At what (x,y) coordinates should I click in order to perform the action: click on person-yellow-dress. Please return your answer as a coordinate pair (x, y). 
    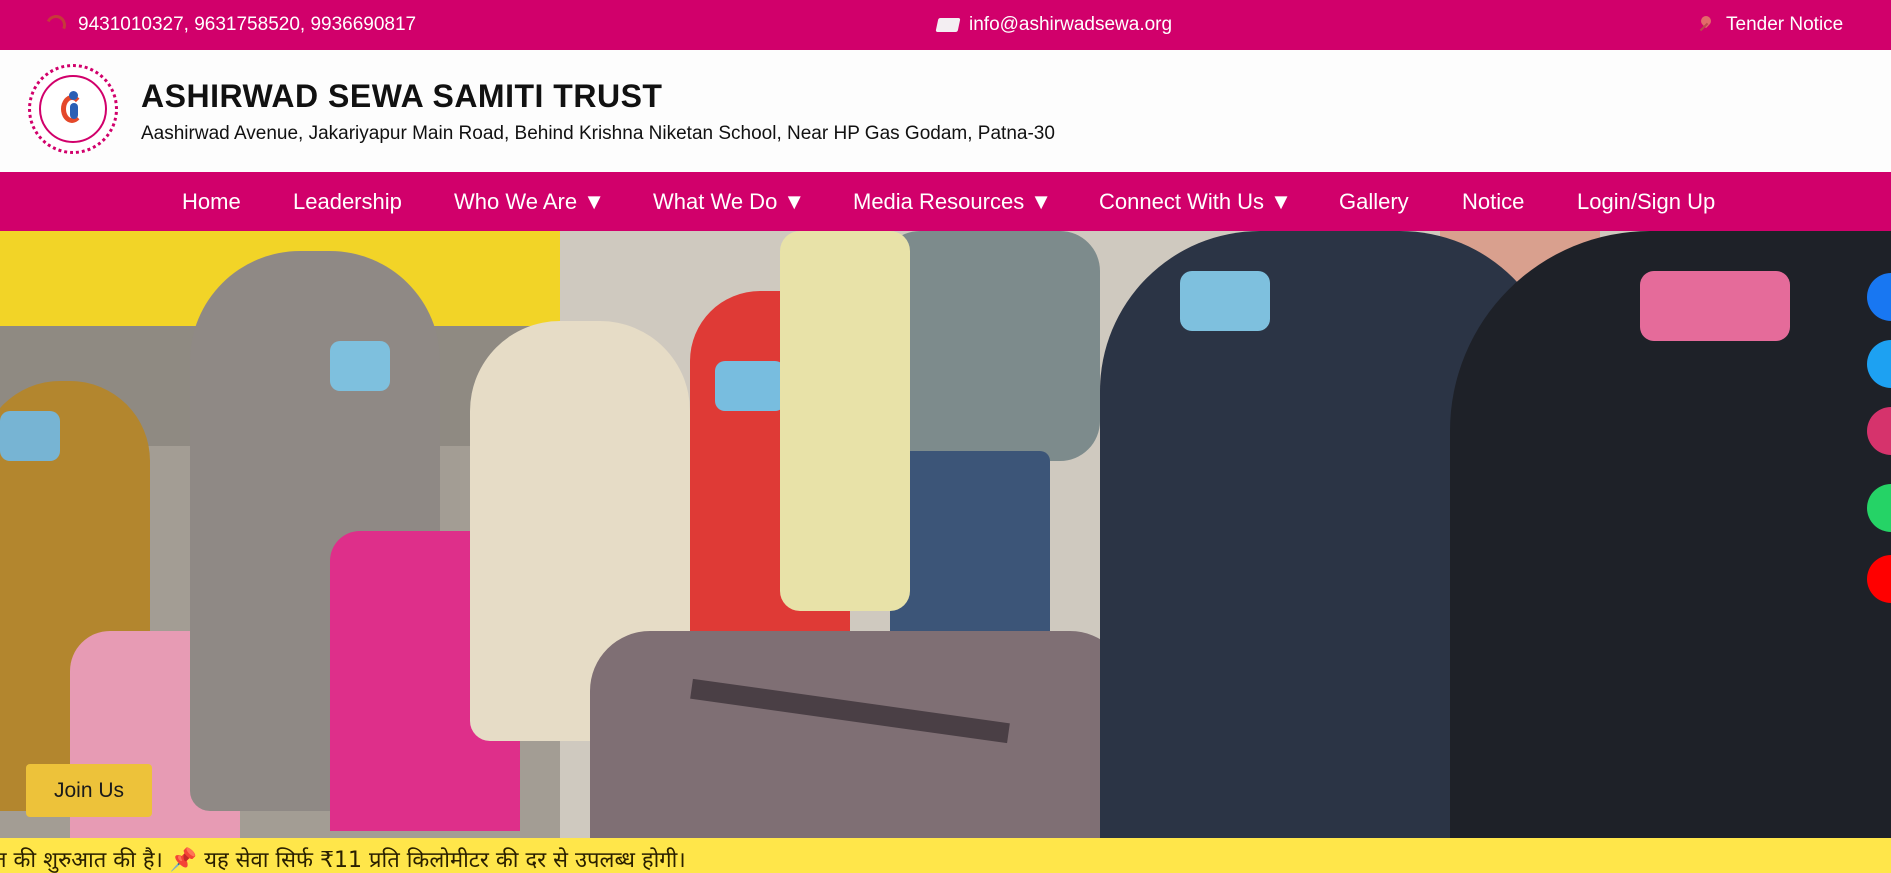
    Looking at the image, I should click on (845, 421).